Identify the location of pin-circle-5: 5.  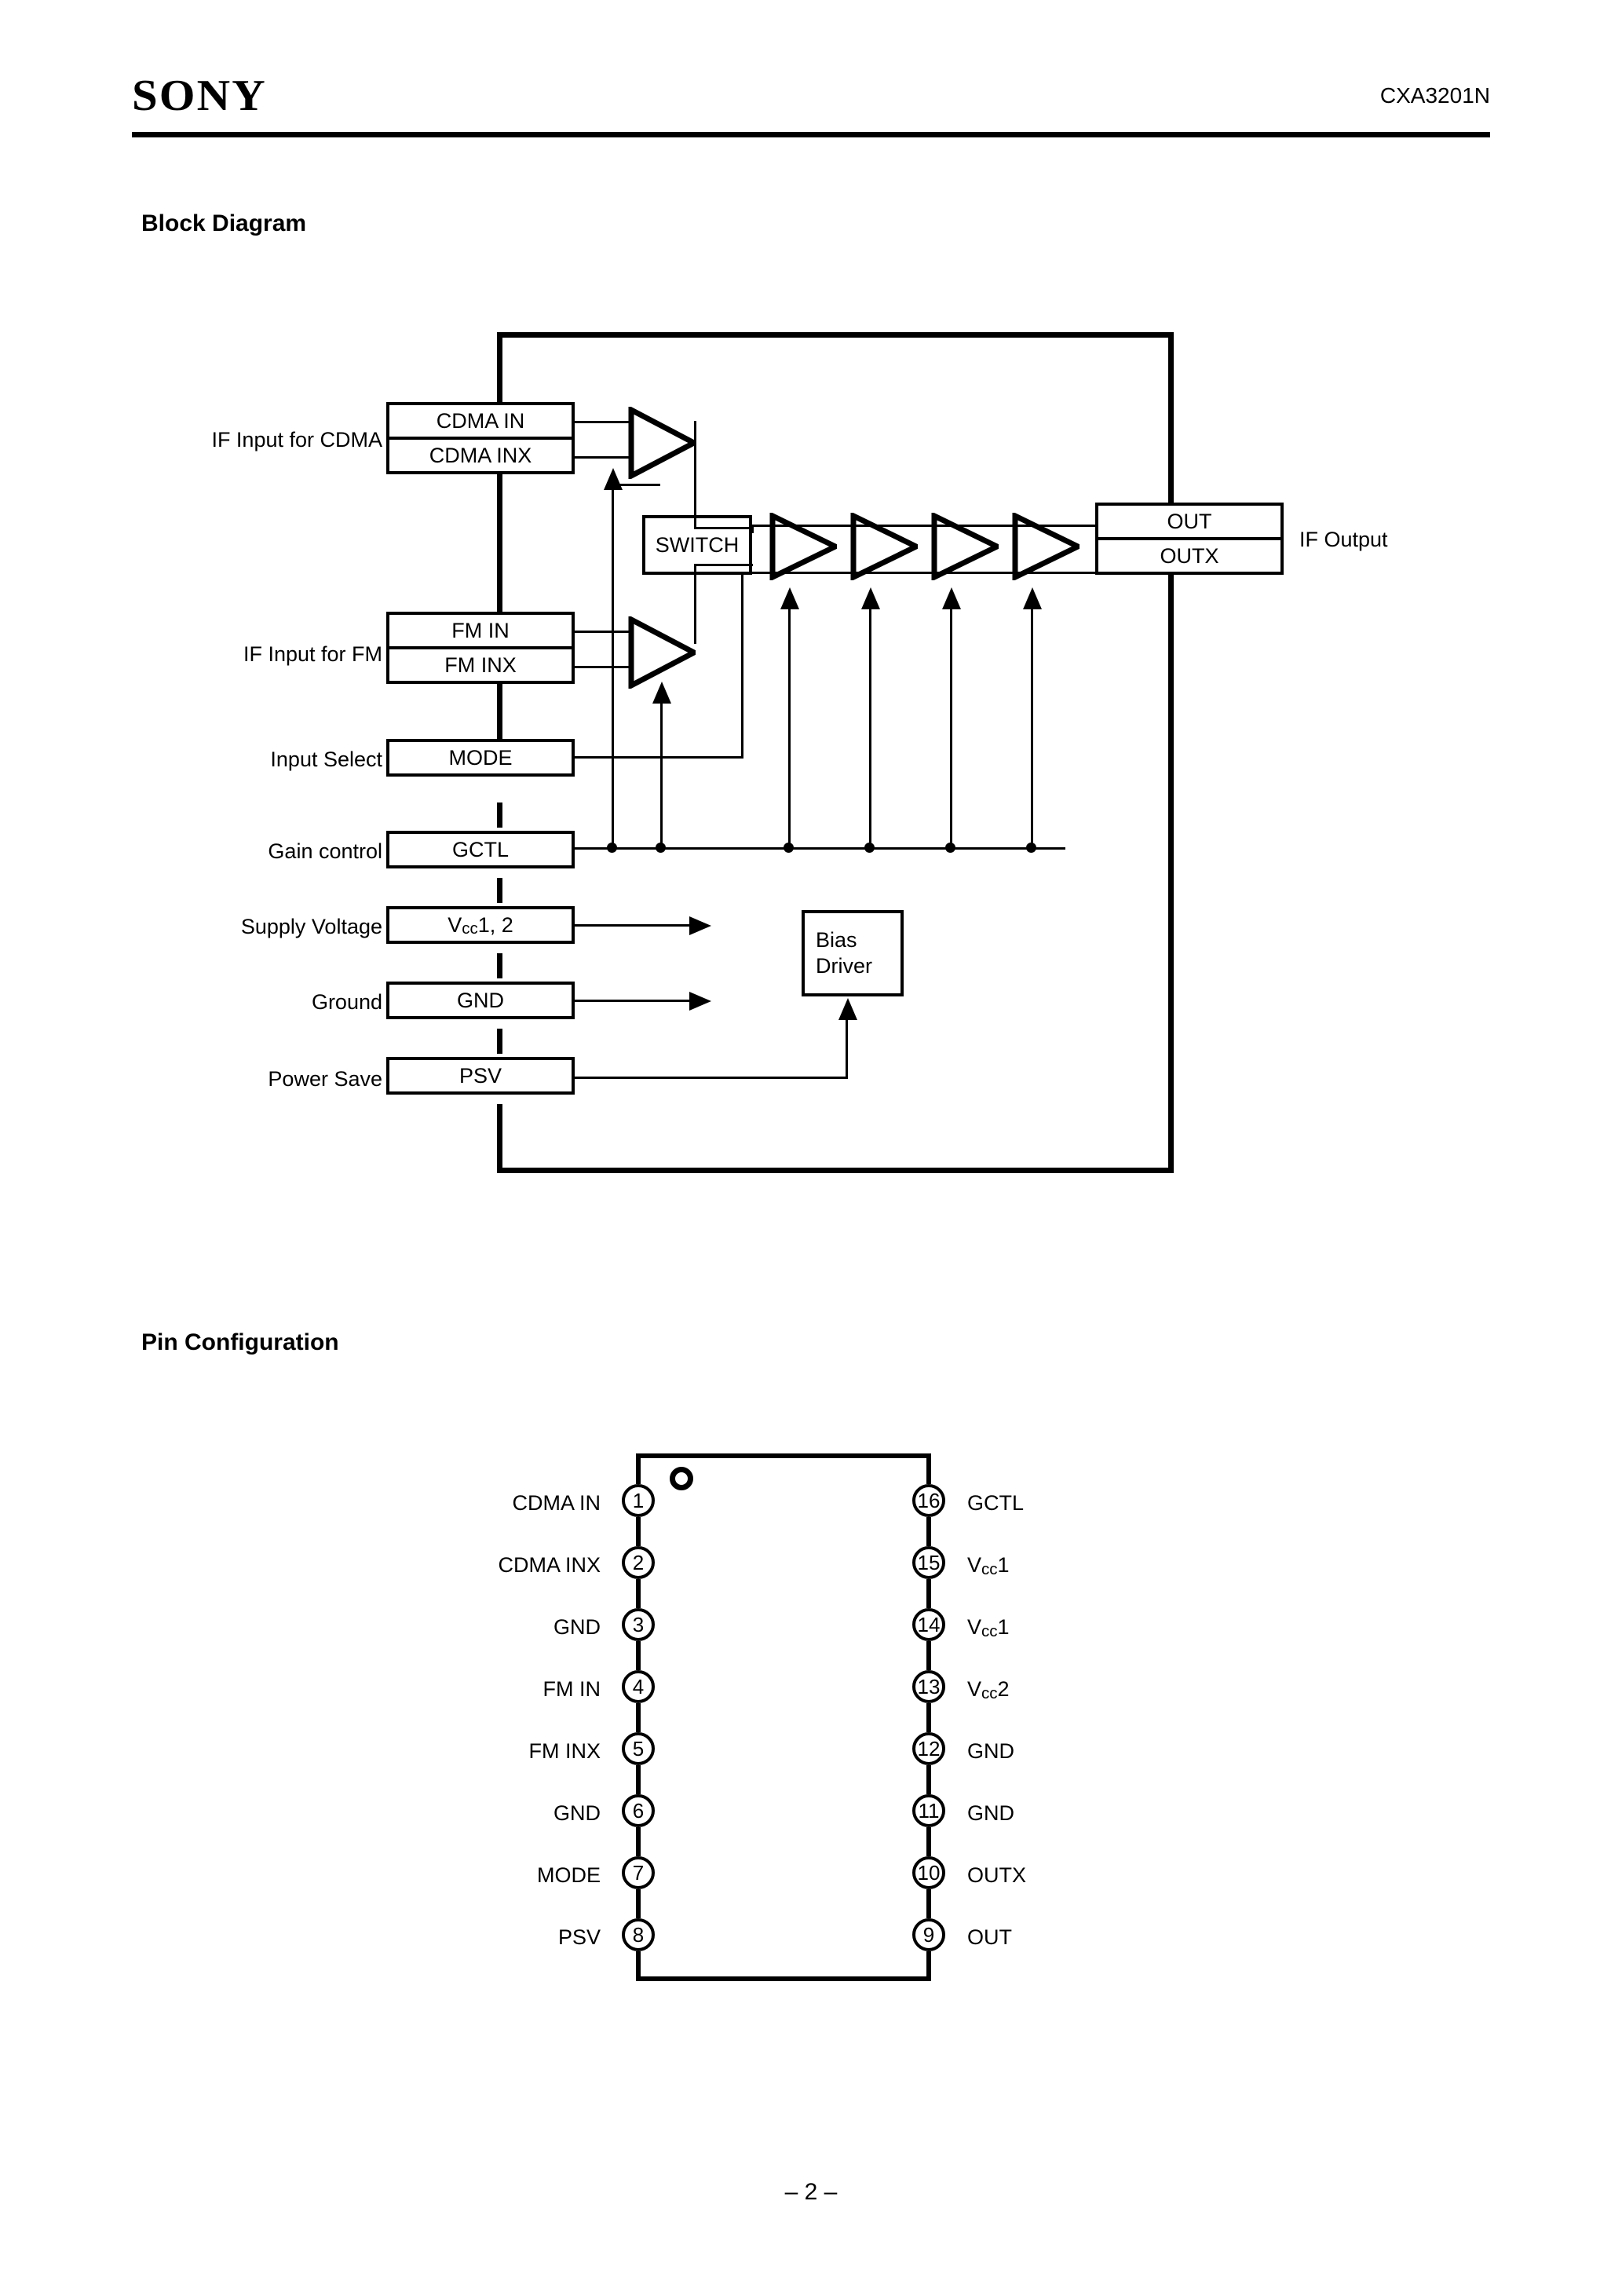
(638, 1748).